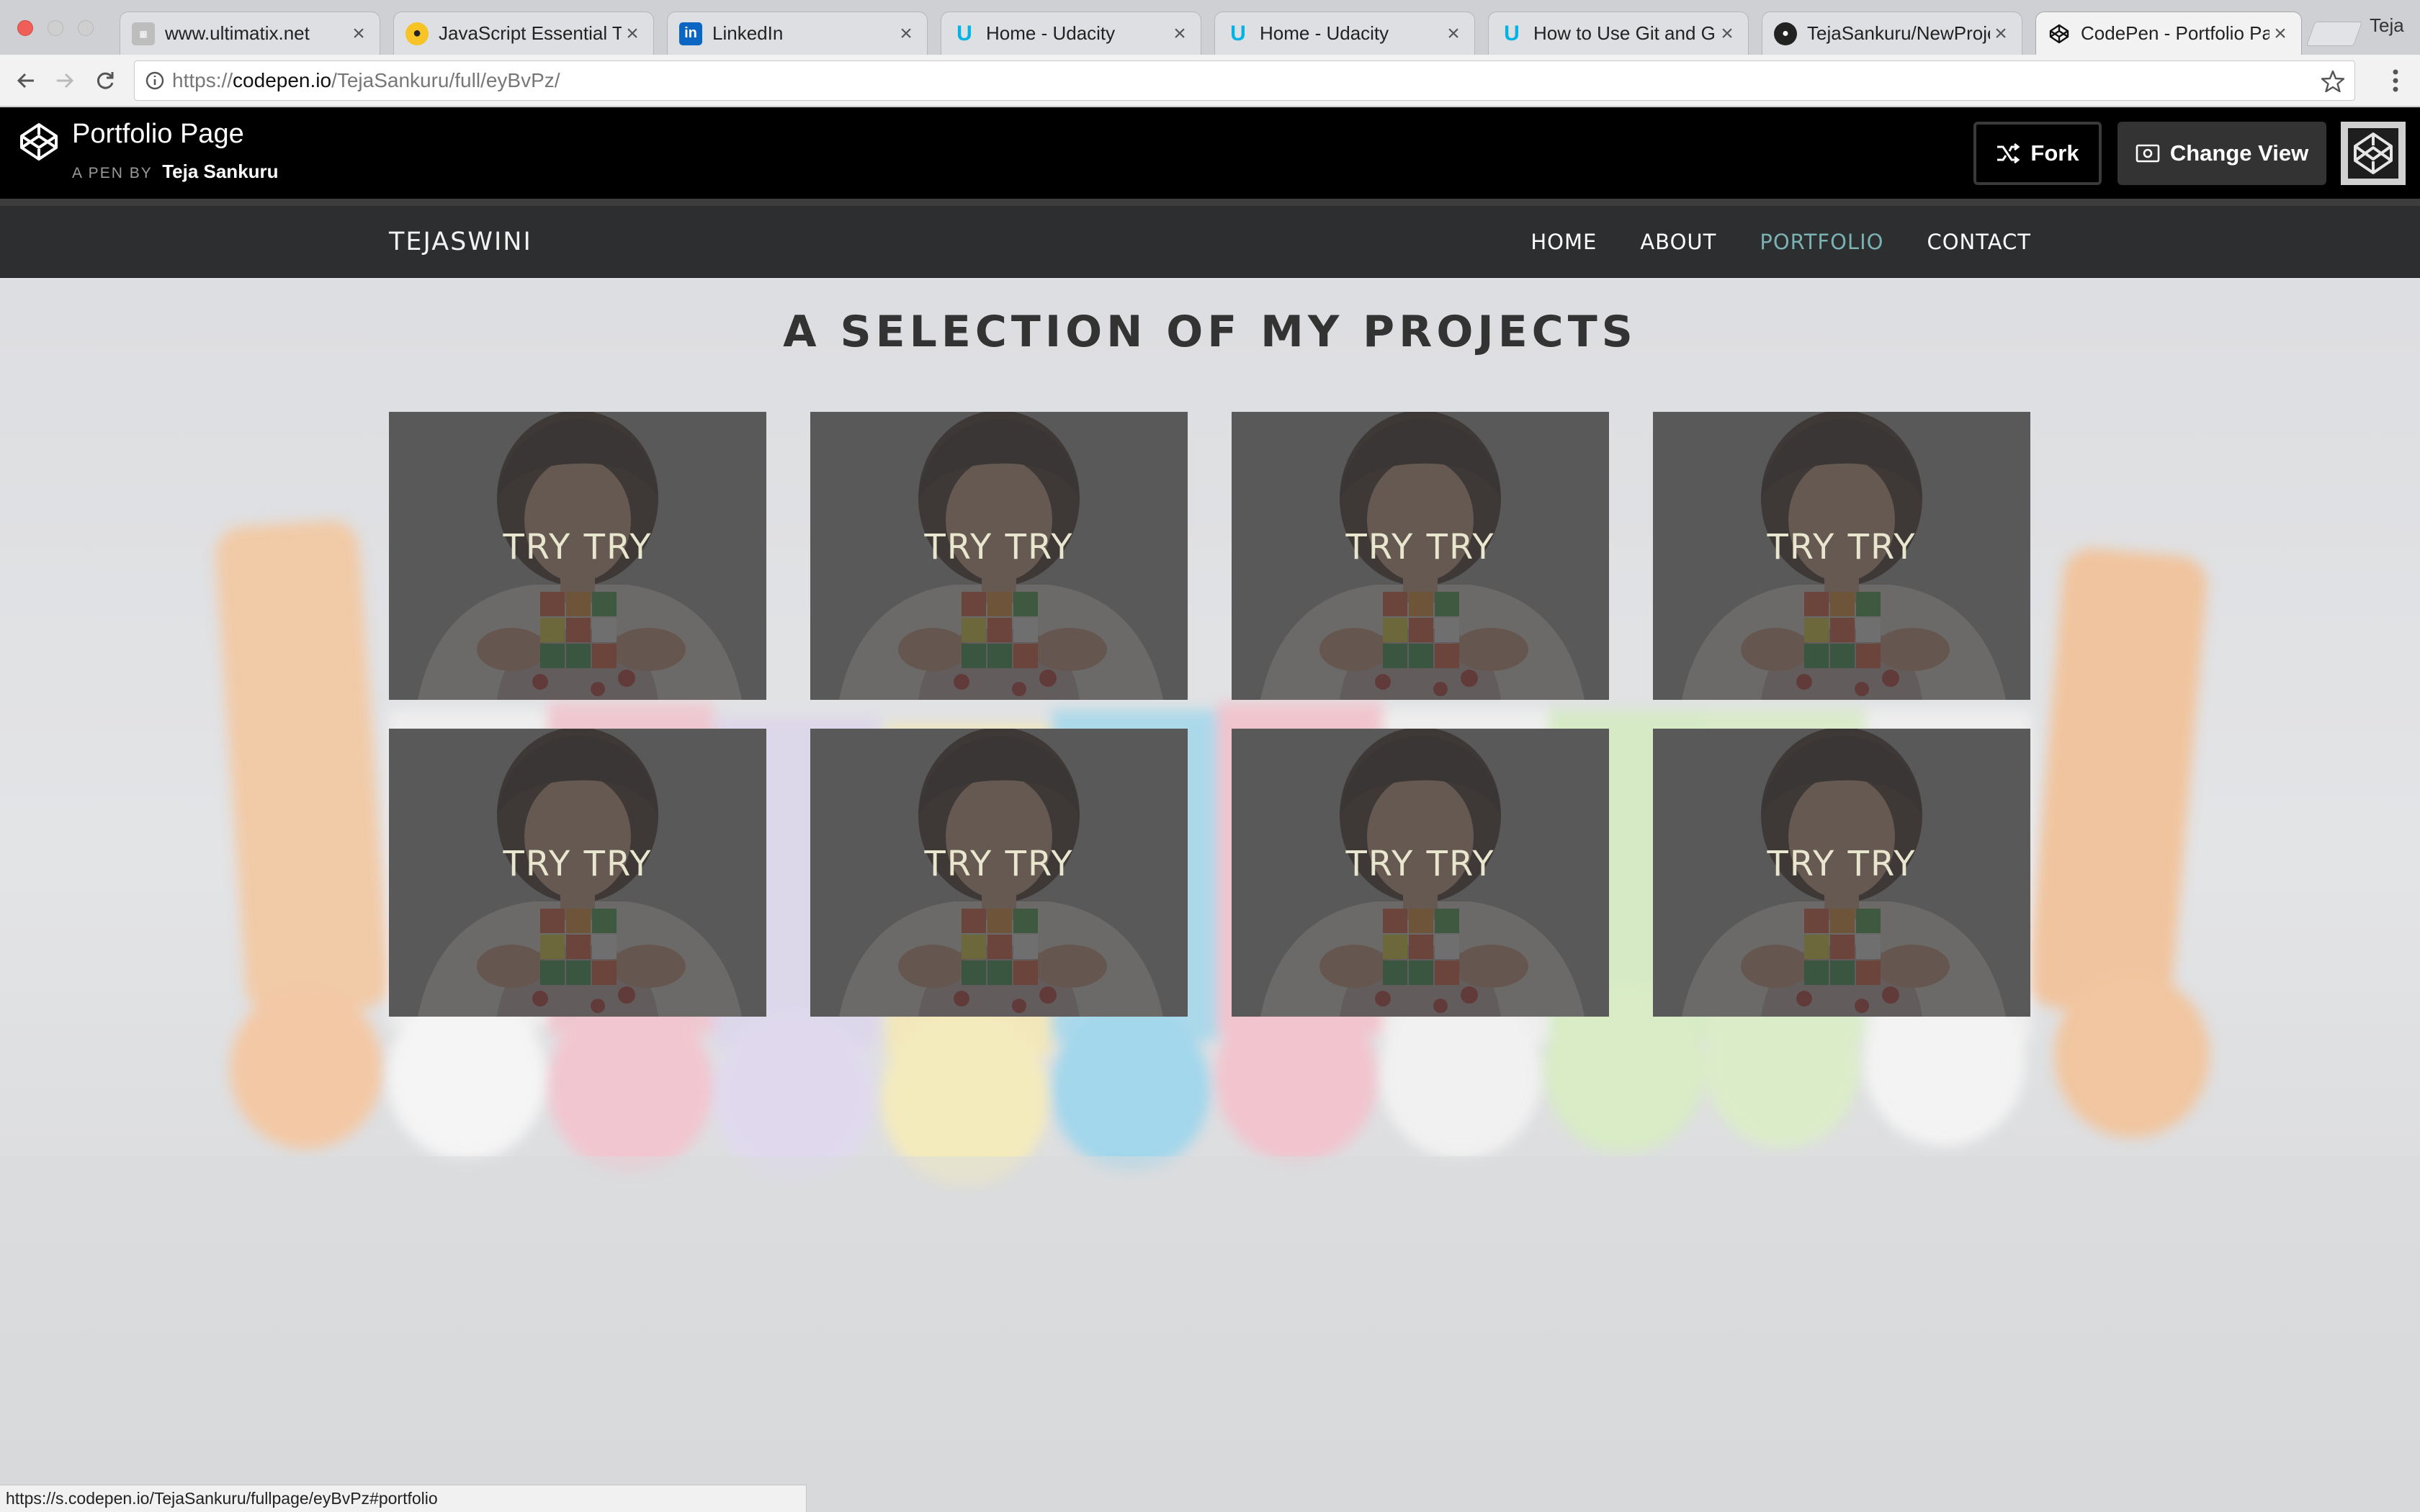 Image resolution: width=2420 pixels, height=1512 pixels. I want to click on js-icon: ●, so click(417, 33).